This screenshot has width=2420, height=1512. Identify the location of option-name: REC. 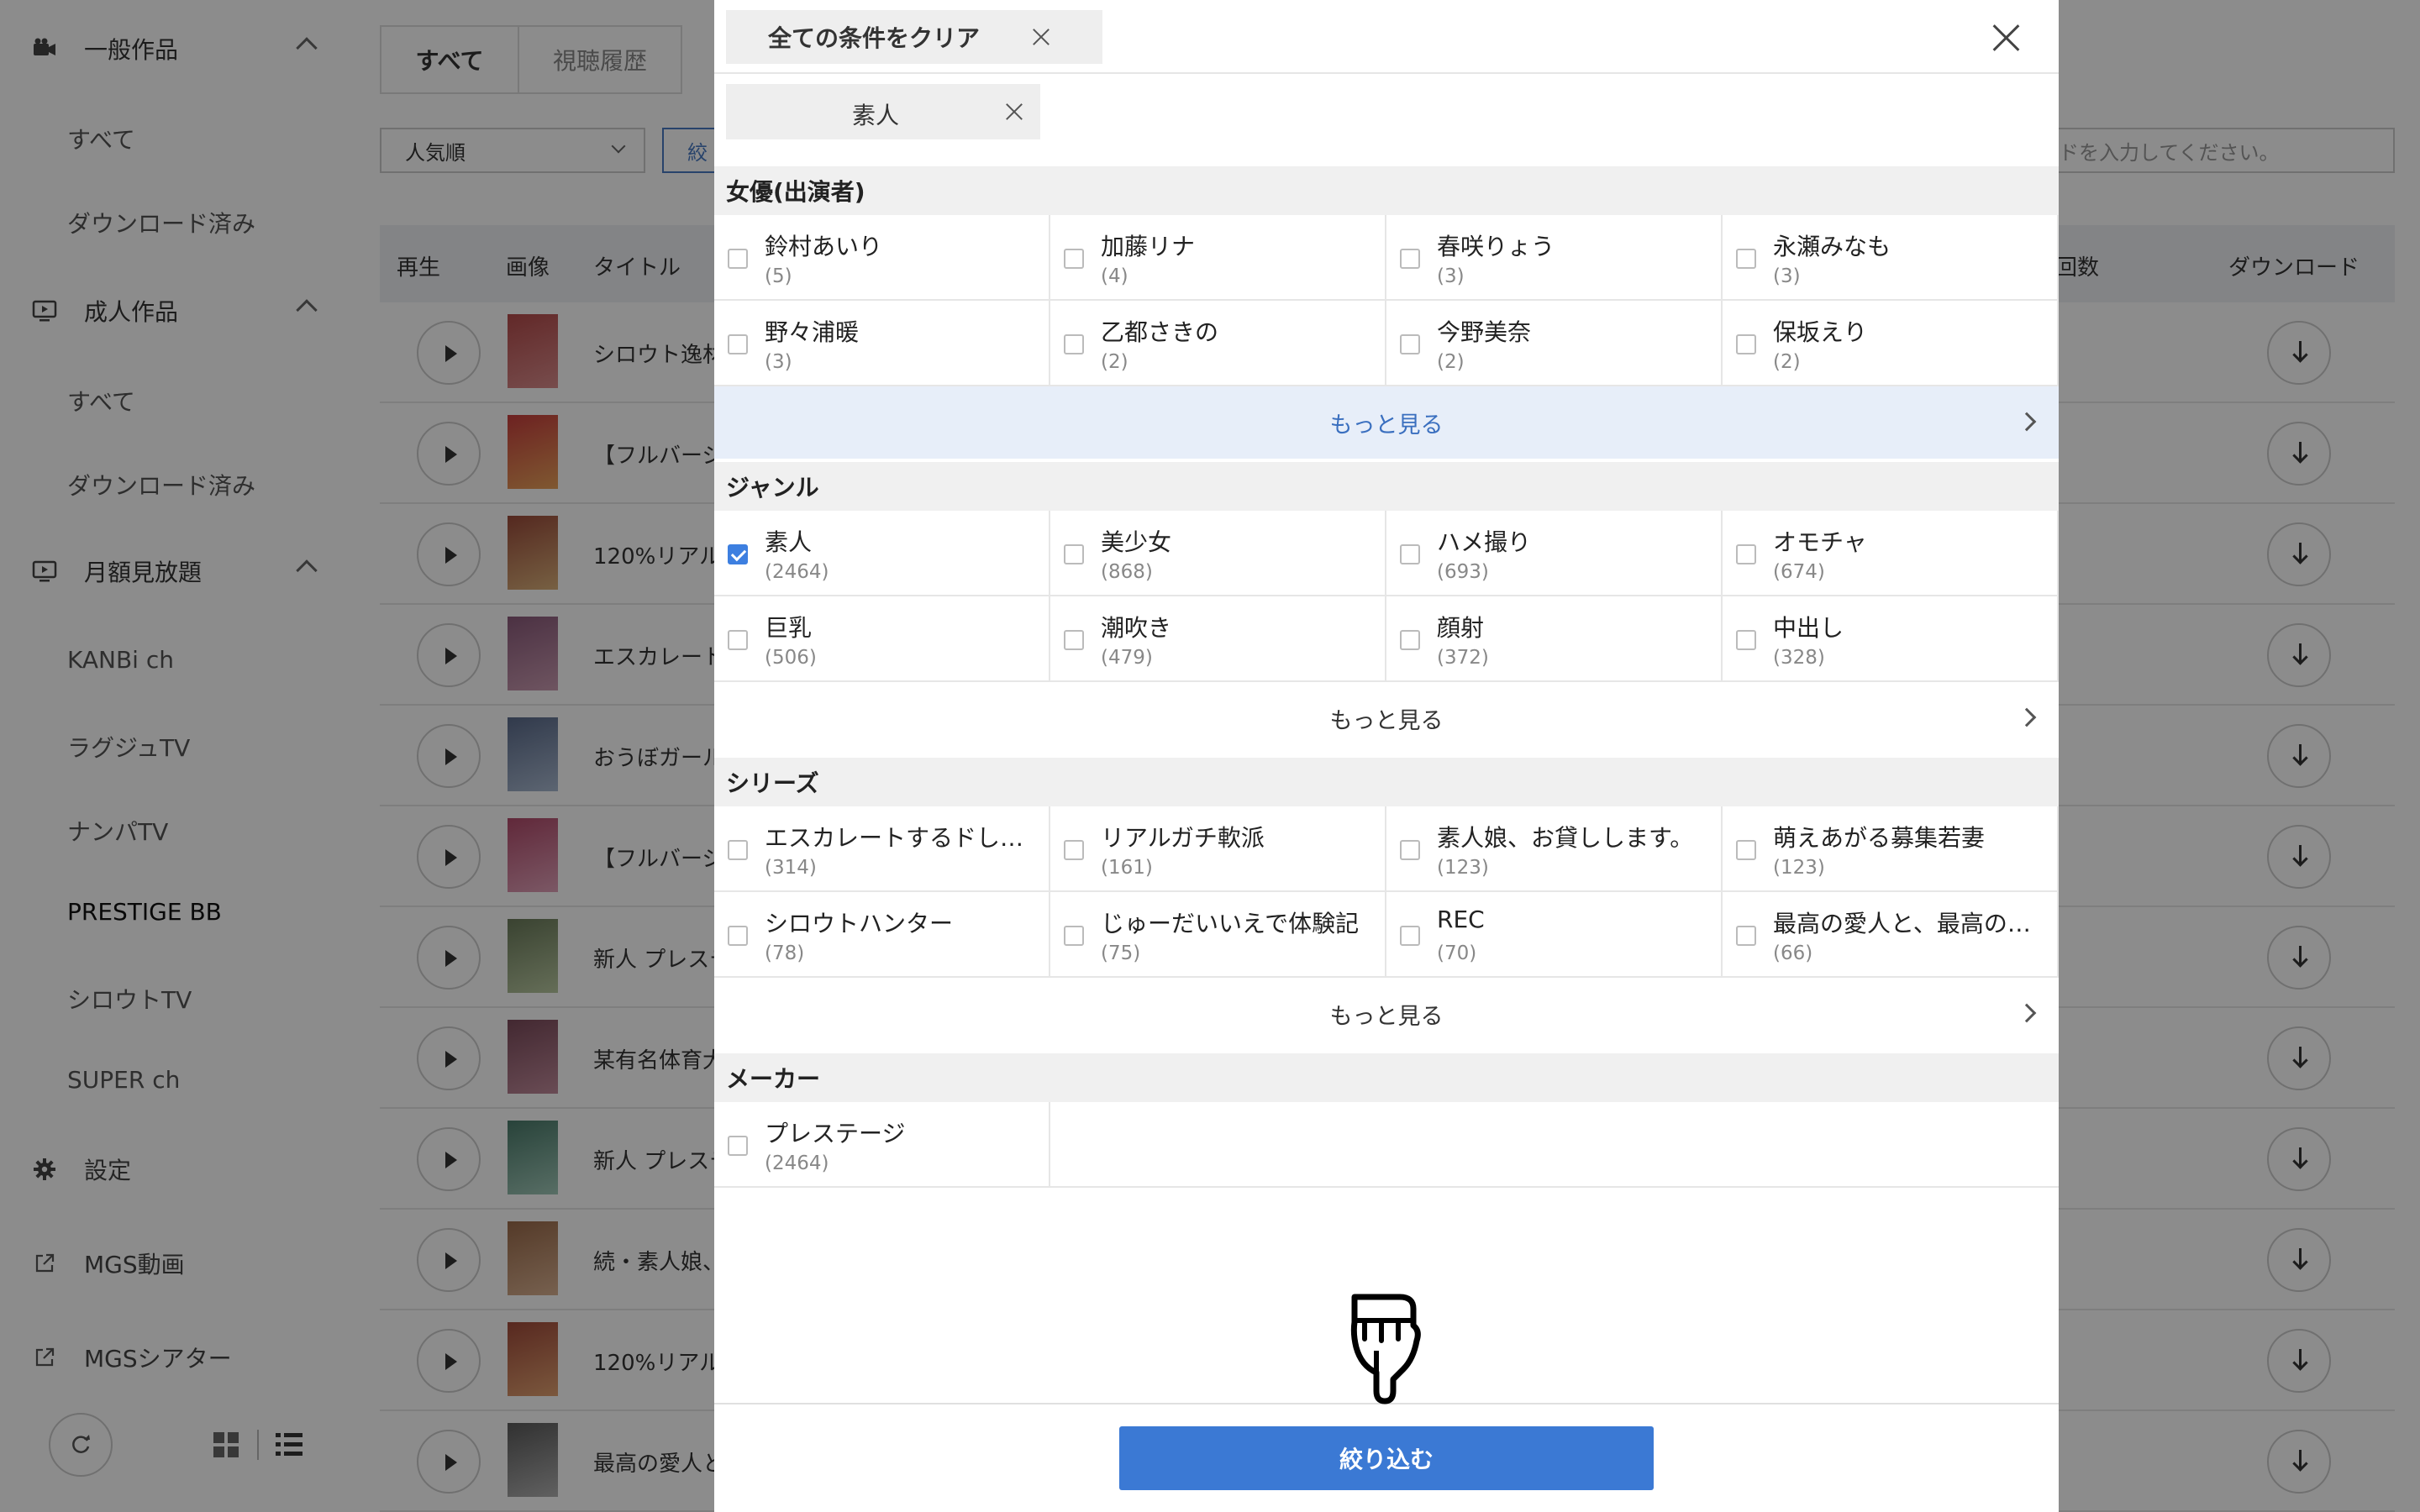
(1461, 919).